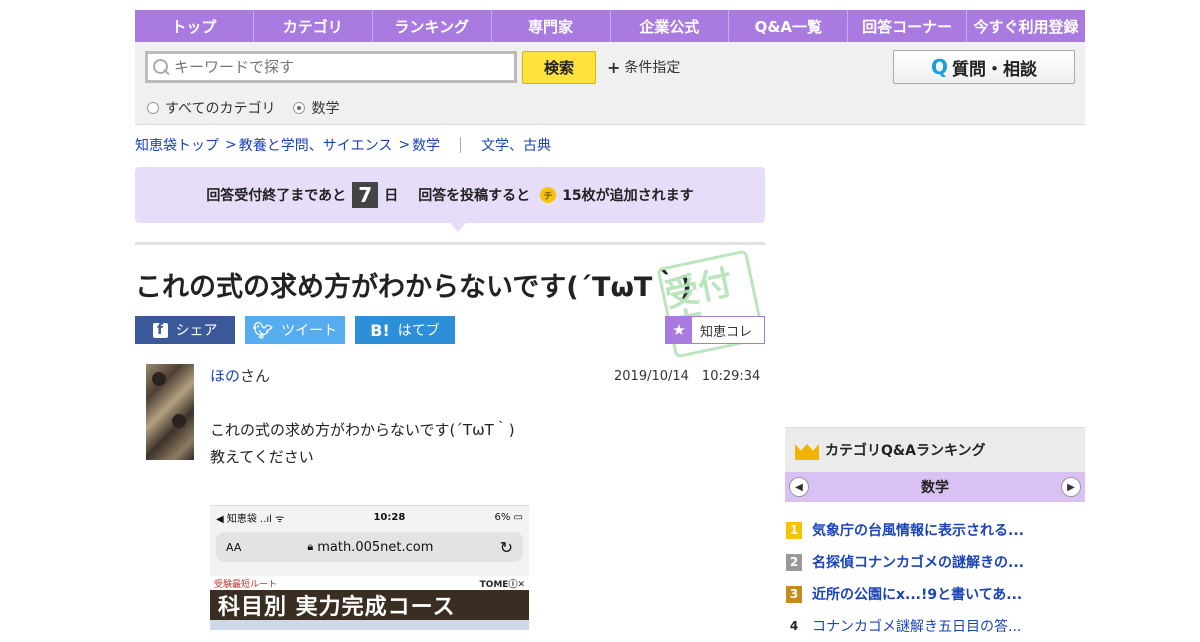  Describe the element at coordinates (614, 67) in the screenshot. I see `plus-icon: +` at that location.